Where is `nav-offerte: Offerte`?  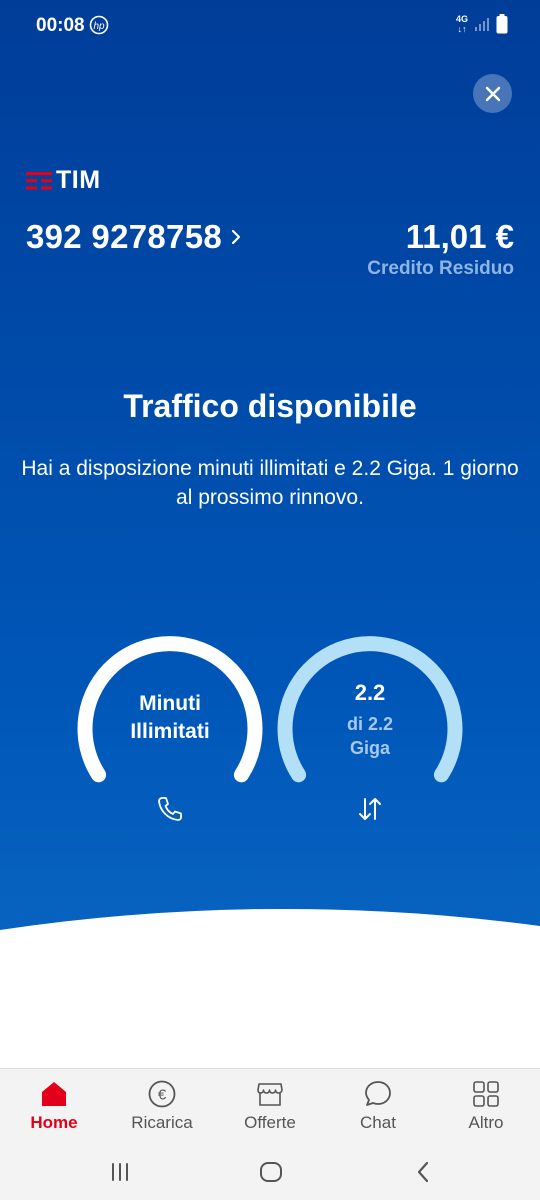 nav-offerte: Offerte is located at coordinates (270, 1107).